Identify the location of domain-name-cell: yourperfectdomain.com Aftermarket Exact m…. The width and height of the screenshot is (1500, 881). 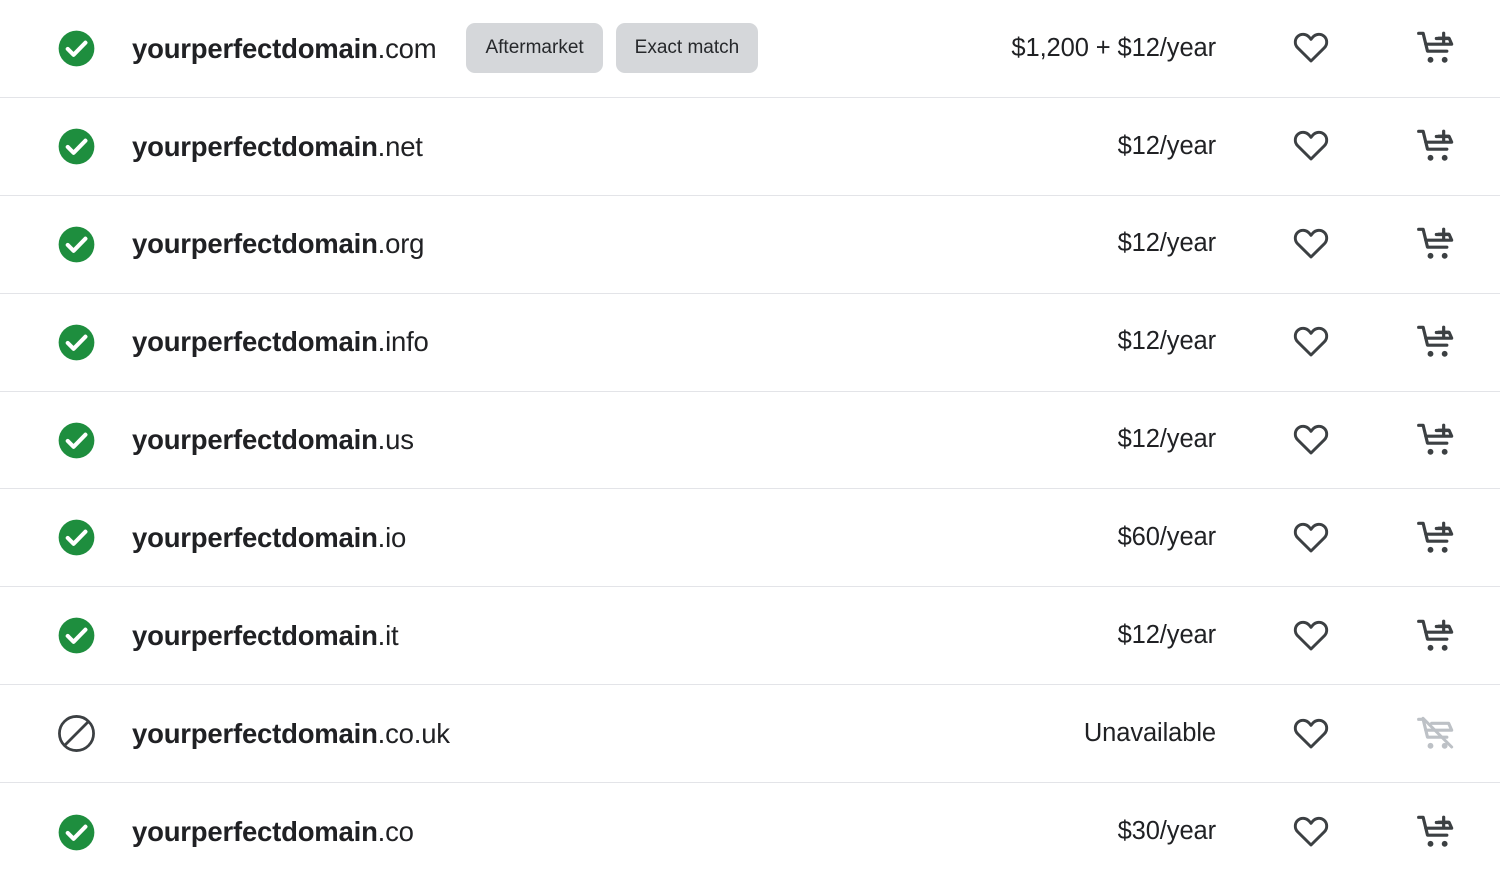
(445, 48).